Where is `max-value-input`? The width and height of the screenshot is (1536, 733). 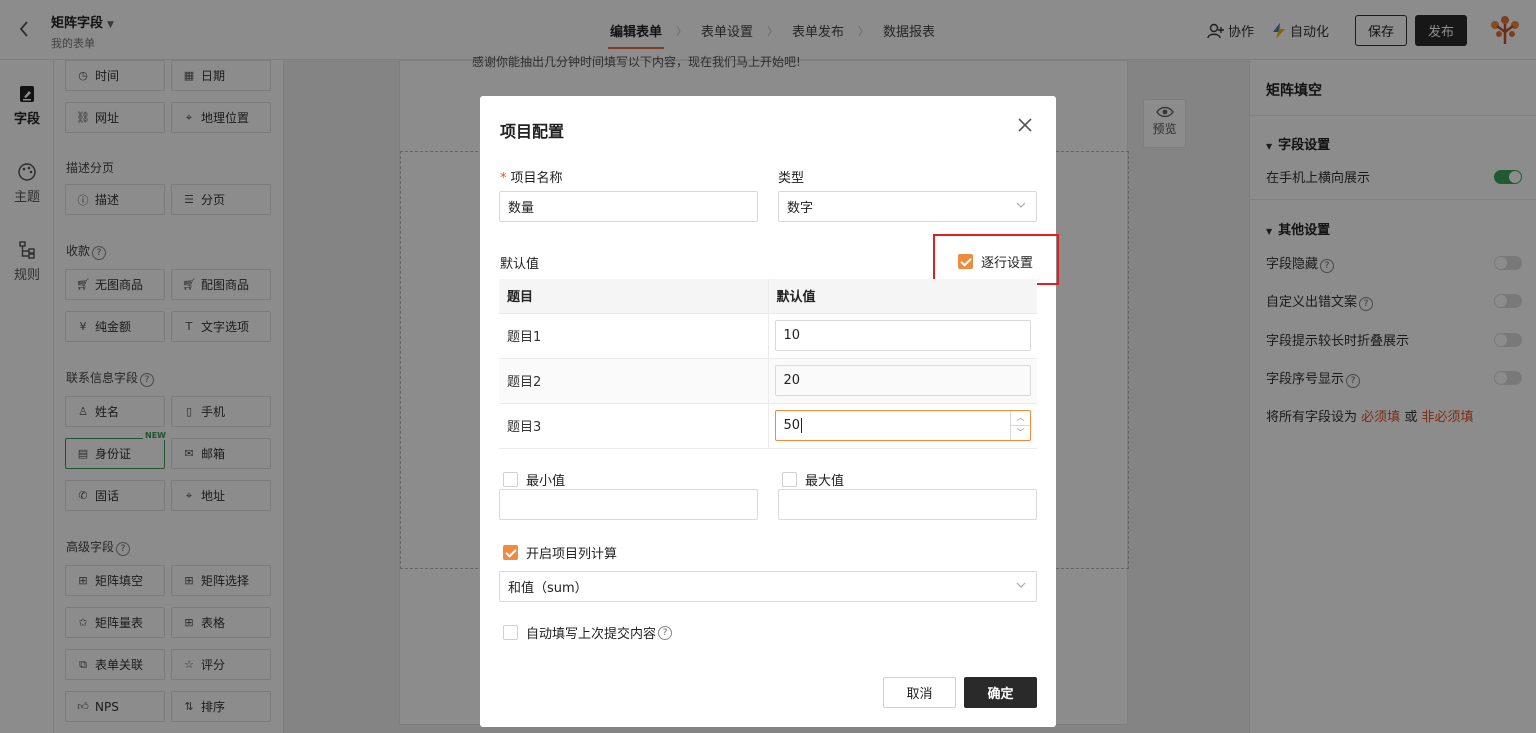 max-value-input is located at coordinates (907, 504).